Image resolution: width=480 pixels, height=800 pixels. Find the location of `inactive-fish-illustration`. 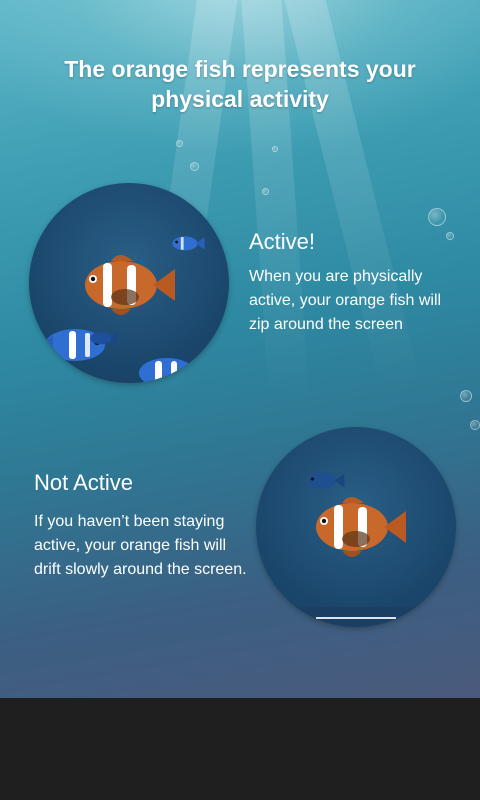

inactive-fish-illustration is located at coordinates (356, 527).